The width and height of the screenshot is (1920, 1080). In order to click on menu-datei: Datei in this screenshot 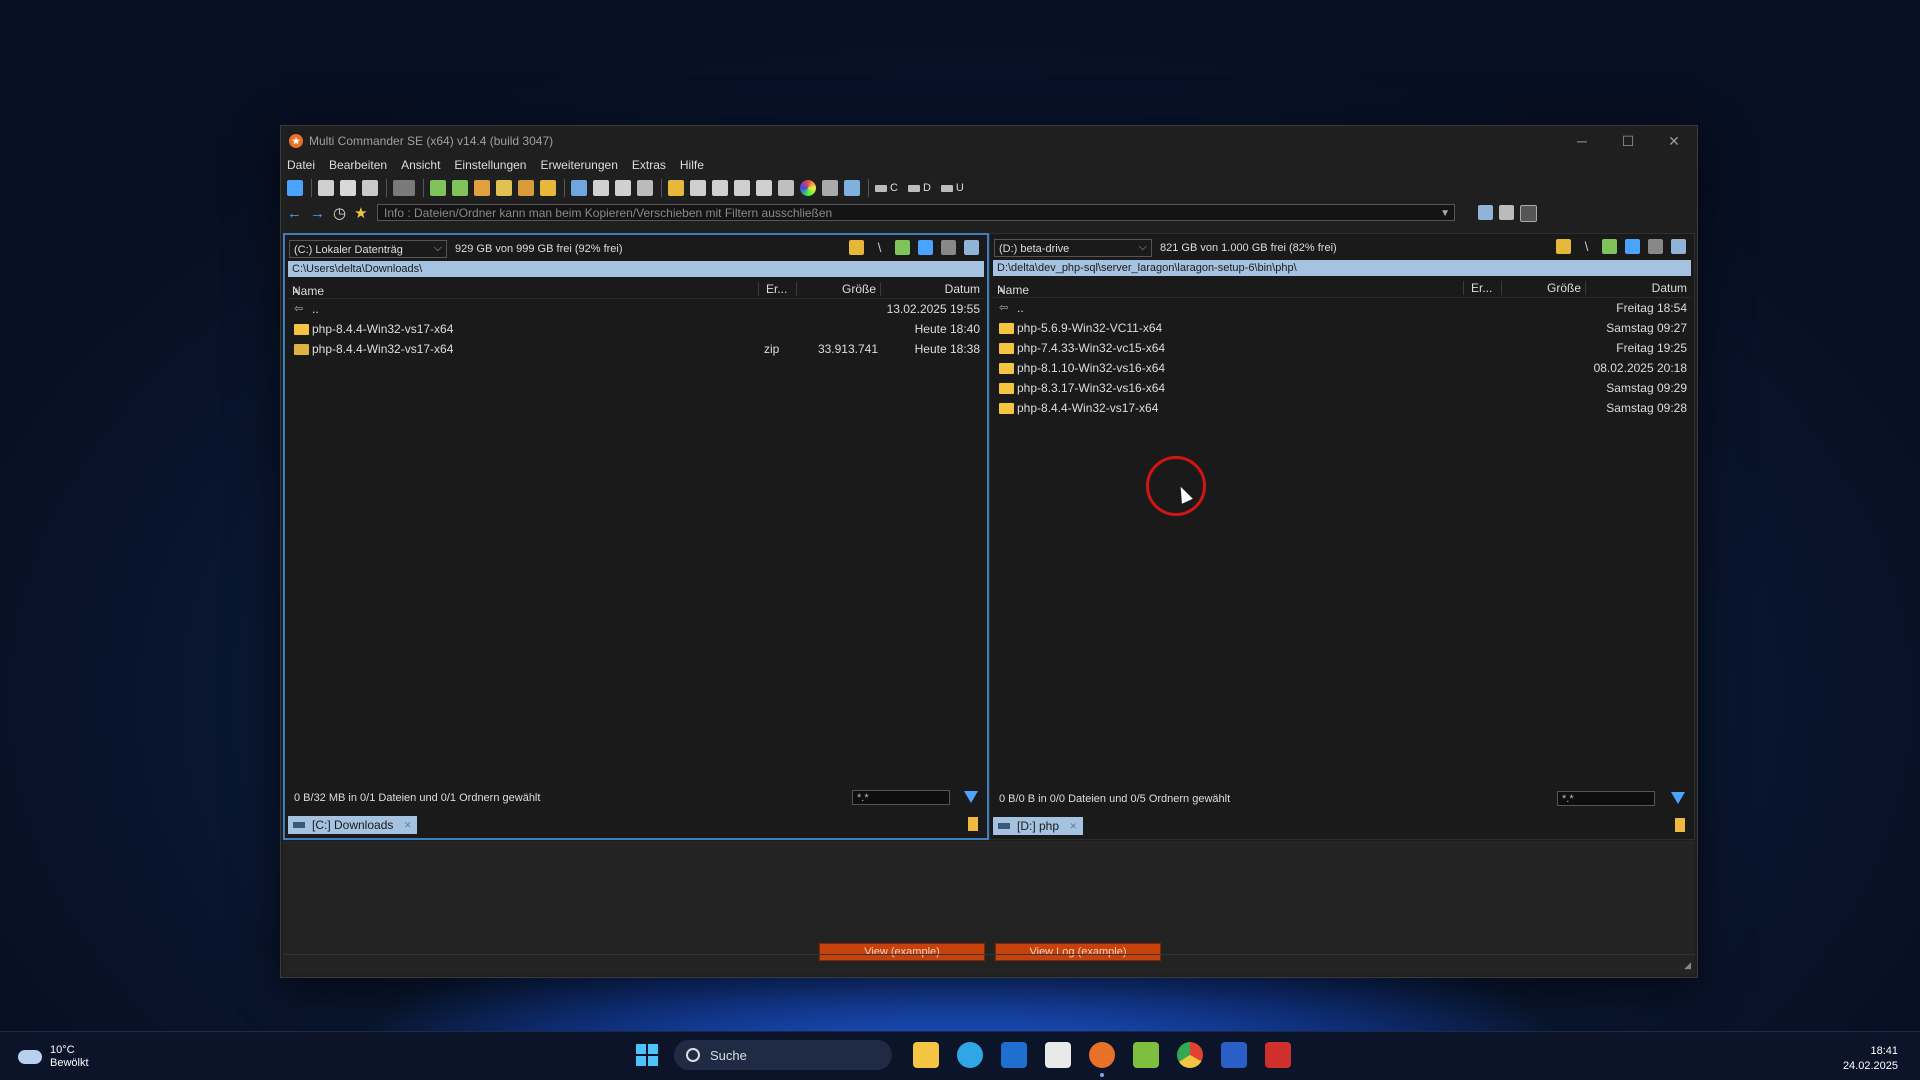, I will do `click(301, 165)`.